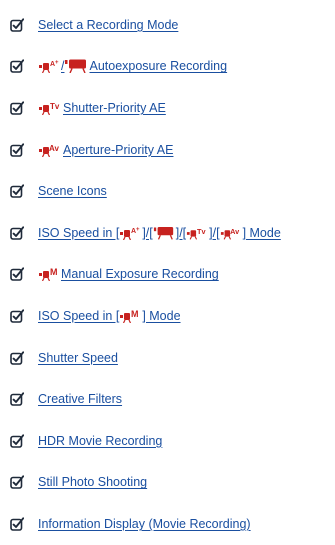 This screenshot has height=545, width=335. I want to click on link-label: Autoexposure Recording, so click(158, 66).